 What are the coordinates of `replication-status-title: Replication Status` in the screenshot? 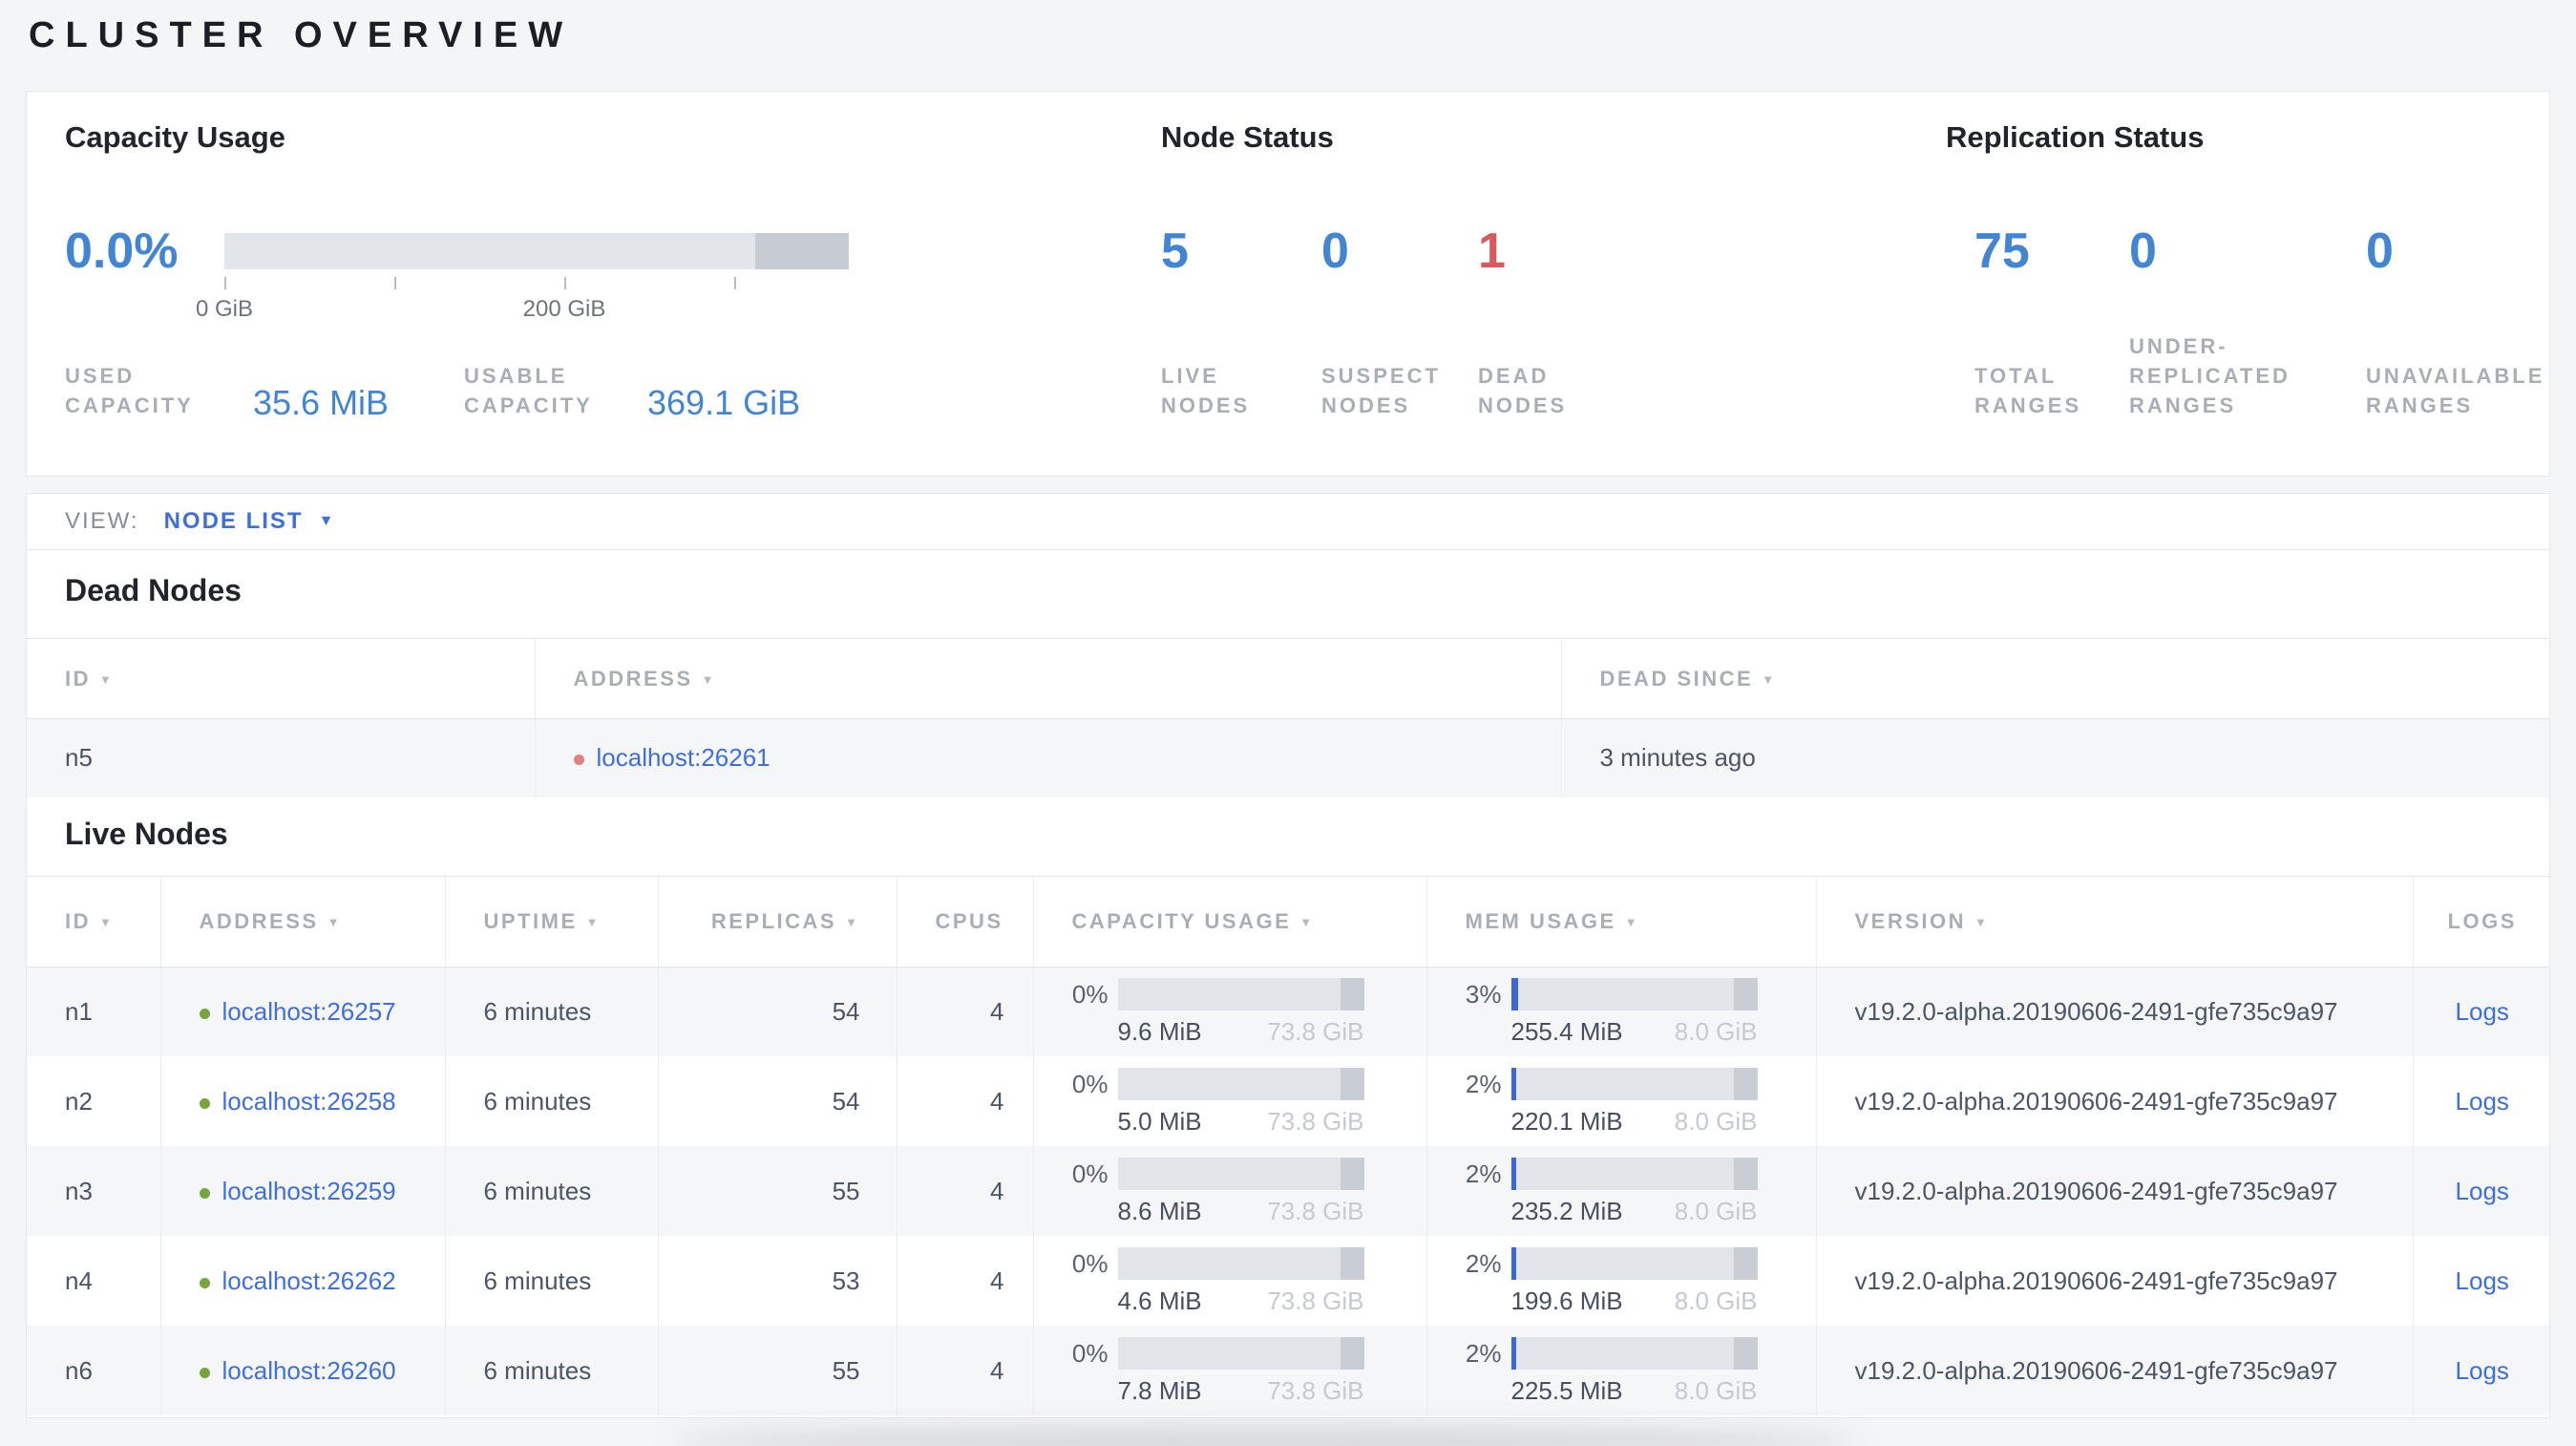 It's located at (2075, 137).